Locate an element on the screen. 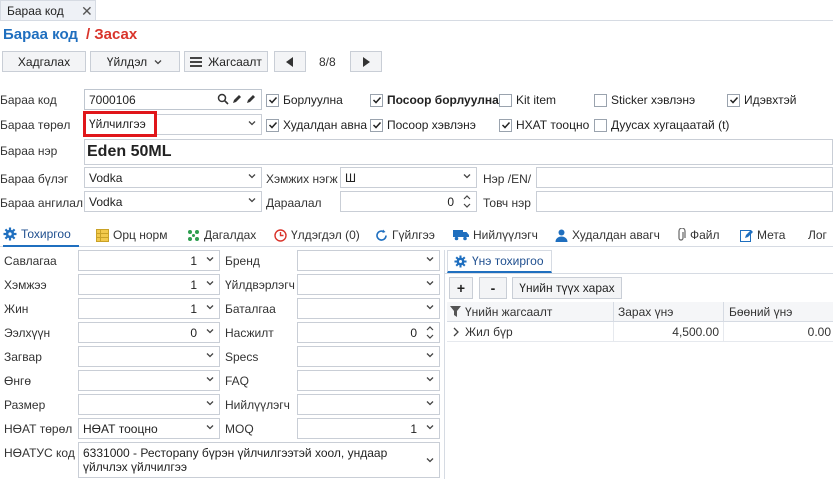  expiry-checkbox: Дуусах хугацаатай (t) is located at coordinates (661, 125).